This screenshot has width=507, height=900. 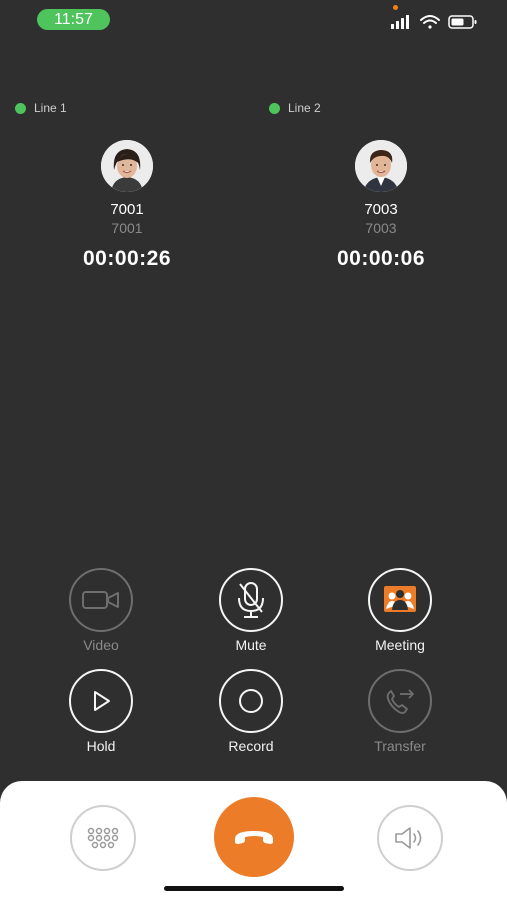 I want to click on hold-button: Hold, so click(x=101, y=711).